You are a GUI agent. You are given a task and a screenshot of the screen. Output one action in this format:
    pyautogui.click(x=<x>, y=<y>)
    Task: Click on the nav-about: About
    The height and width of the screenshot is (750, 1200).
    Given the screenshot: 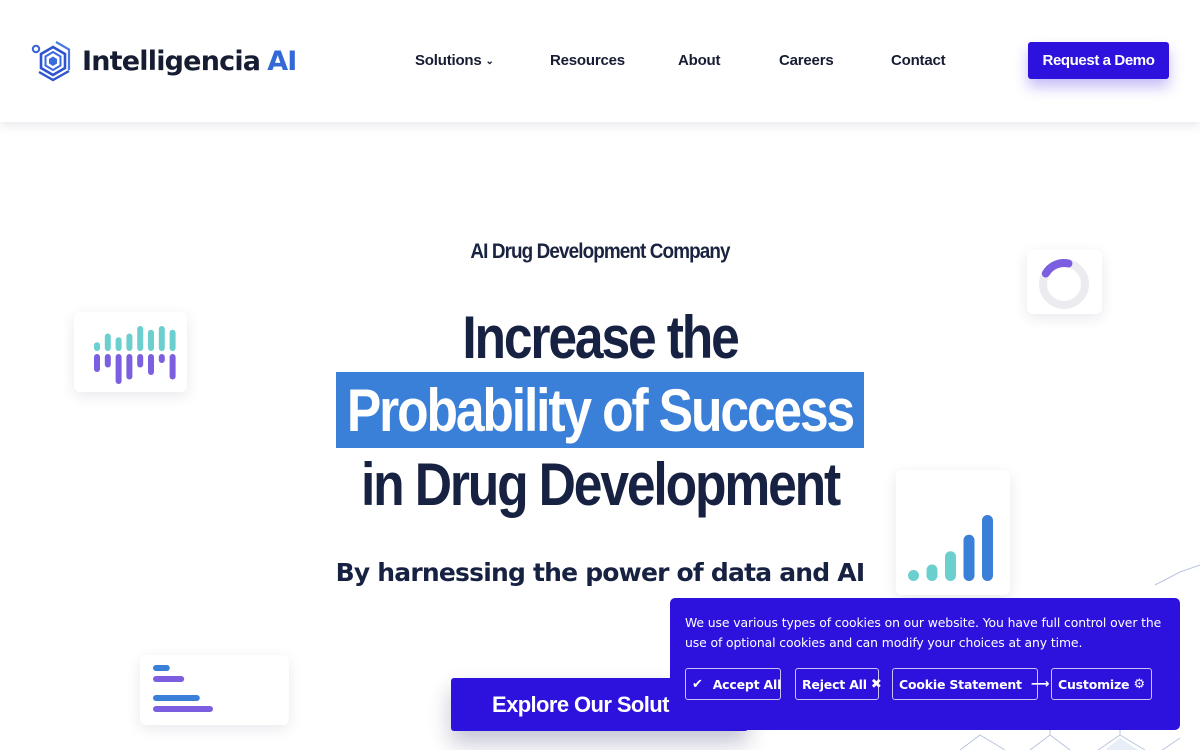 What is the action you would take?
    pyautogui.click(x=699, y=60)
    